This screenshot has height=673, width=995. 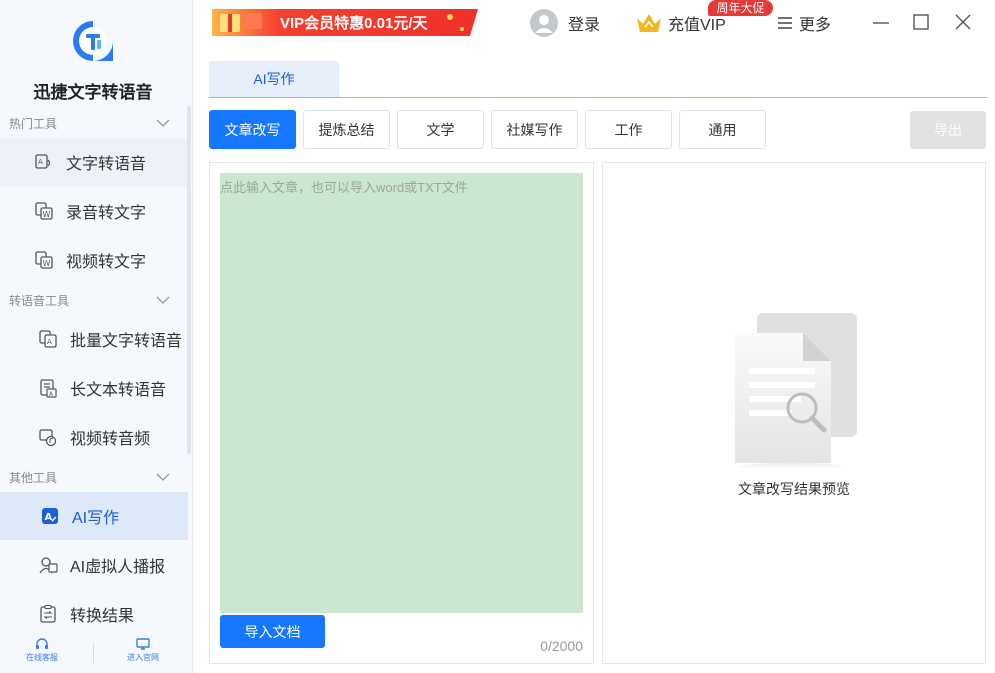 What do you see at coordinates (252, 129) in the screenshot?
I see `category-article-rewrite-button: 文章改写` at bounding box center [252, 129].